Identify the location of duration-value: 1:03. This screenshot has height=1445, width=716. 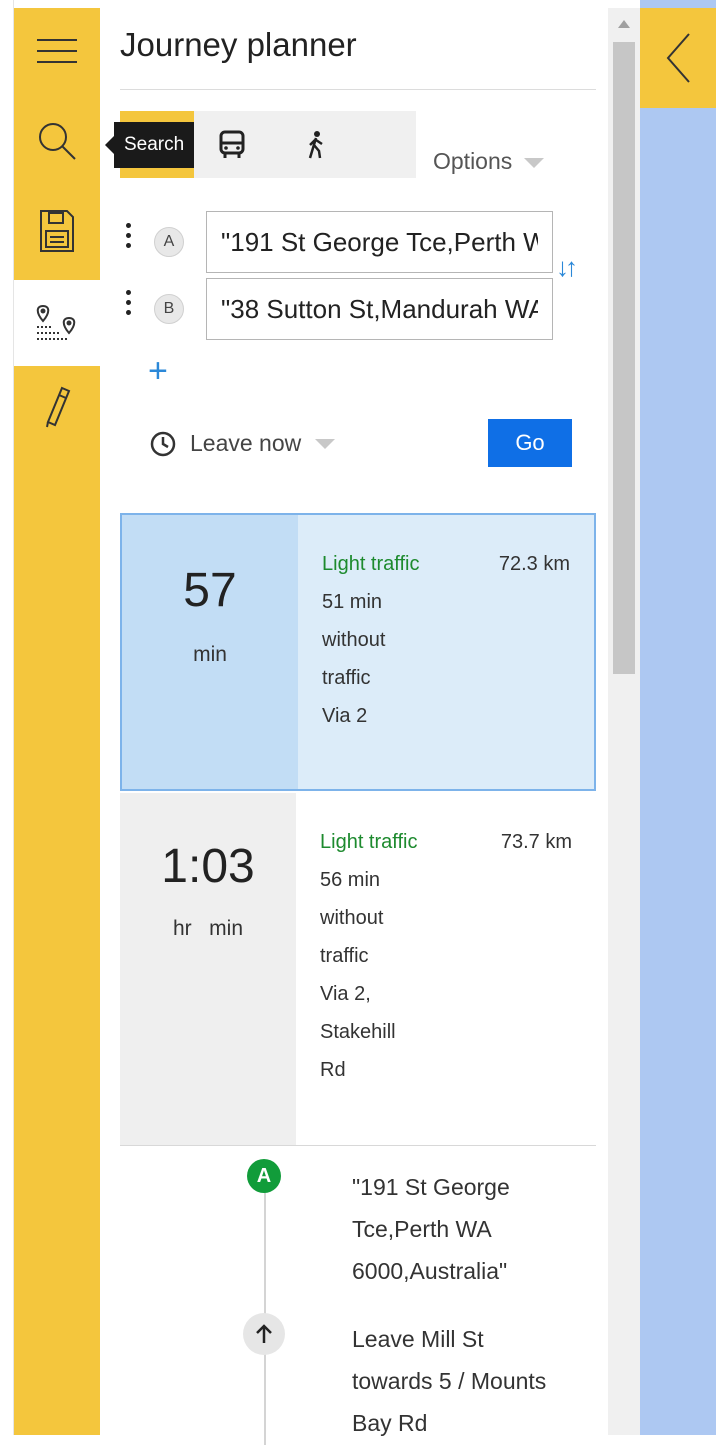
(208, 866).